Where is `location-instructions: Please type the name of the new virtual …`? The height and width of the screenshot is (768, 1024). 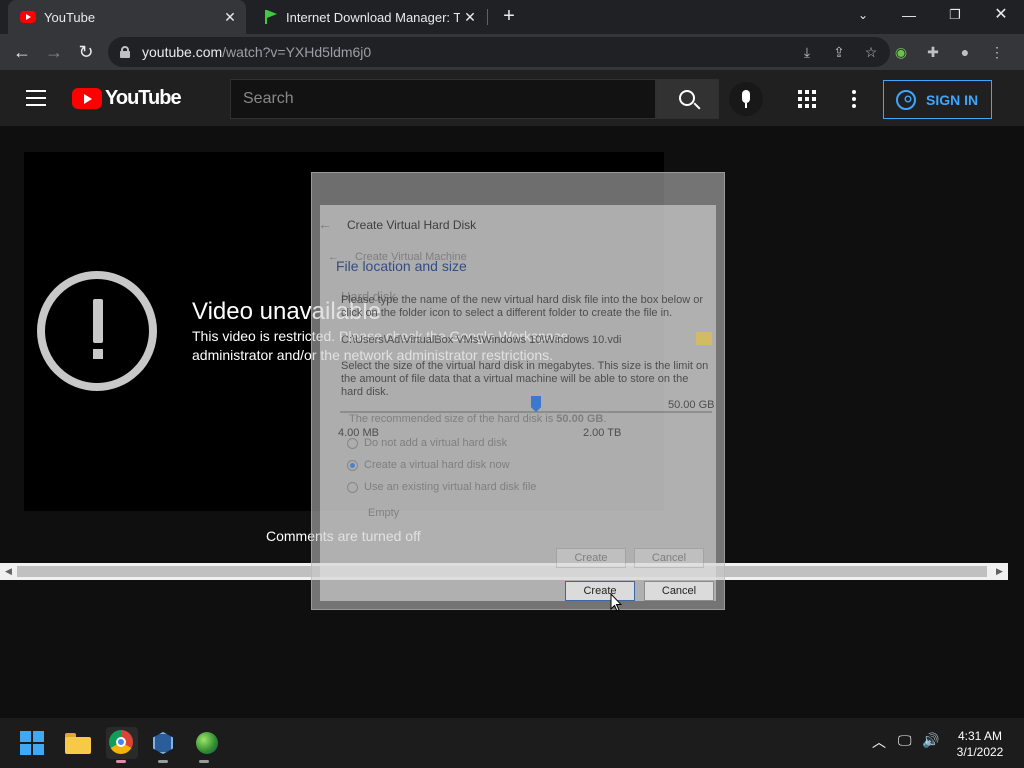 location-instructions: Please type the name of the new virtual … is located at coordinates (522, 306).